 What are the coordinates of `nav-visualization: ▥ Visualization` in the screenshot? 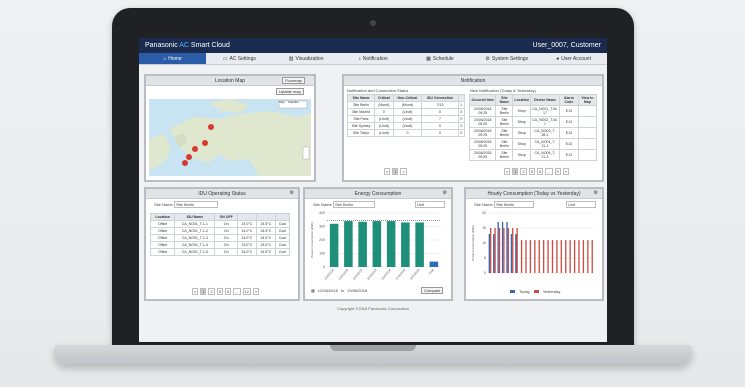 It's located at (306, 58).